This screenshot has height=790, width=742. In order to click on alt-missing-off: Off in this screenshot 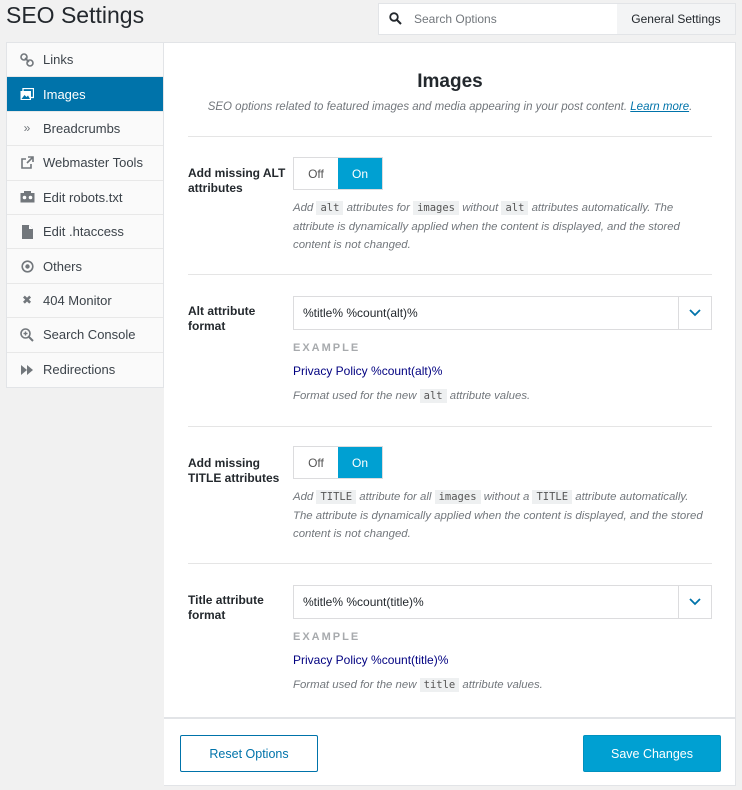, I will do `click(316, 173)`.